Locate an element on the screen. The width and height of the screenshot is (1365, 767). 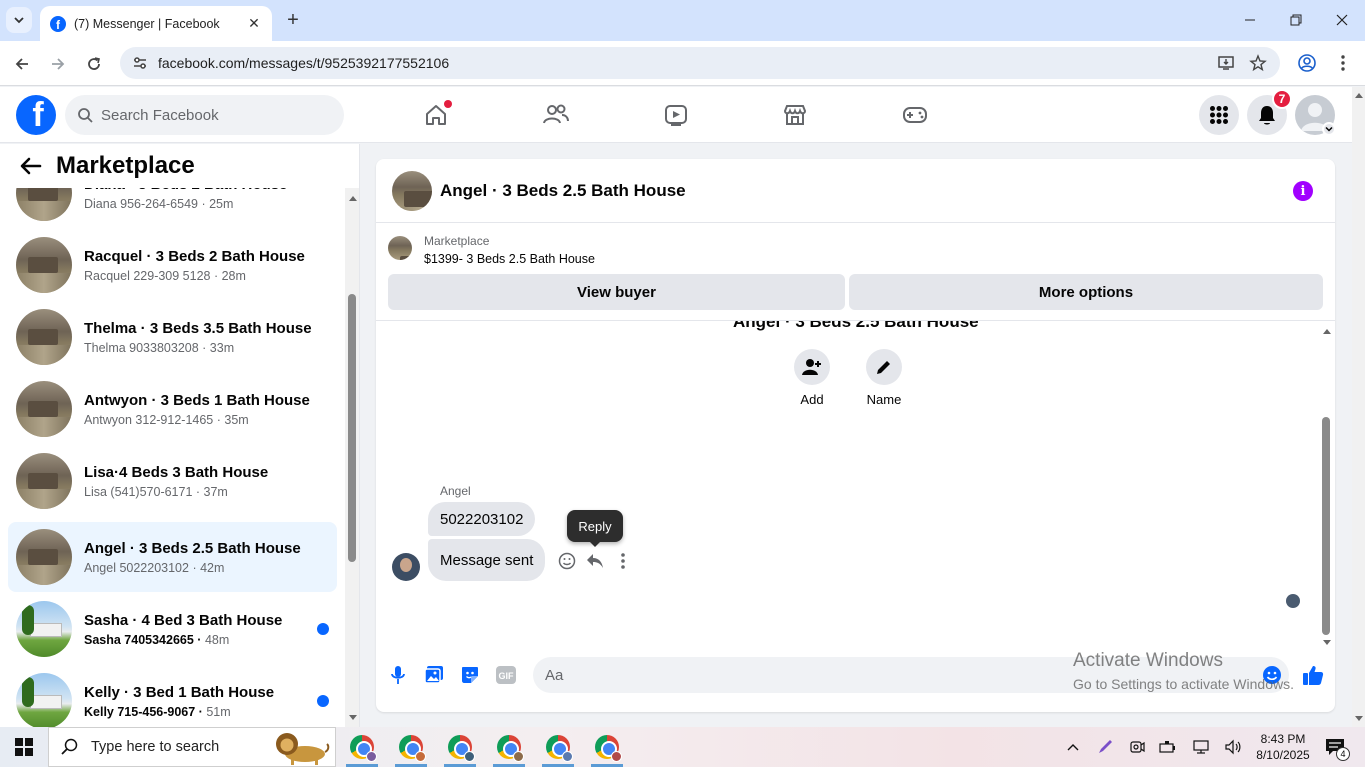
sticker-icon is located at coordinates (470, 675).